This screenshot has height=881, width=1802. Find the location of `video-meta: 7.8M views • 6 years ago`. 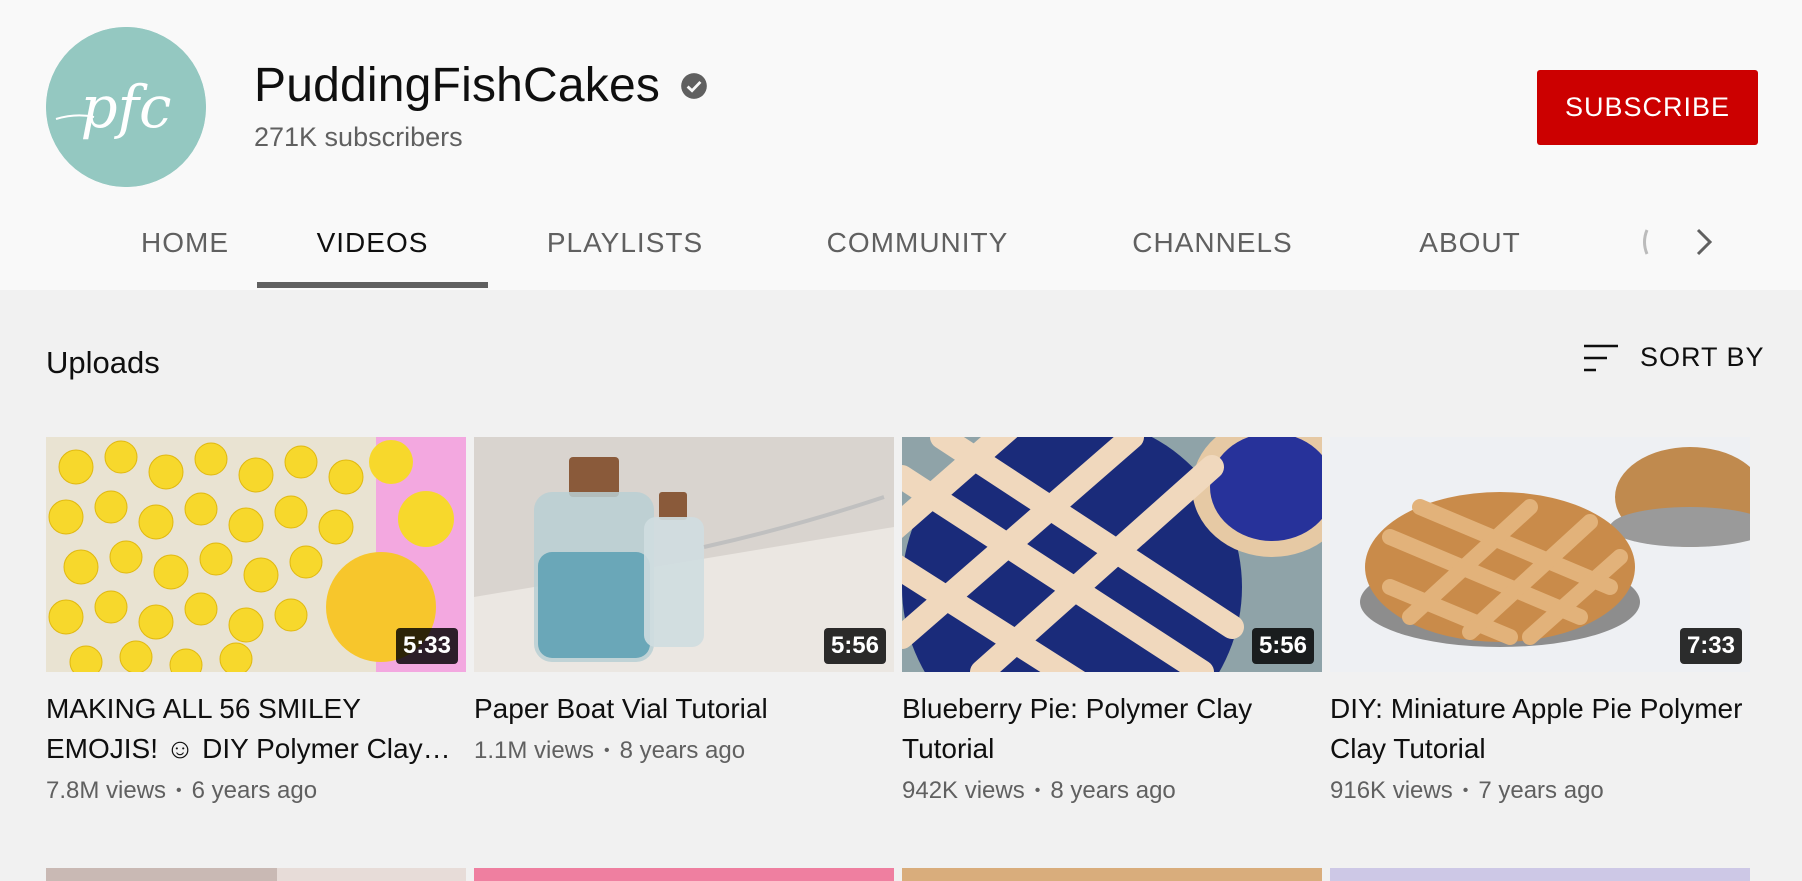

video-meta: 7.8M views • 6 years ago is located at coordinates (256, 791).